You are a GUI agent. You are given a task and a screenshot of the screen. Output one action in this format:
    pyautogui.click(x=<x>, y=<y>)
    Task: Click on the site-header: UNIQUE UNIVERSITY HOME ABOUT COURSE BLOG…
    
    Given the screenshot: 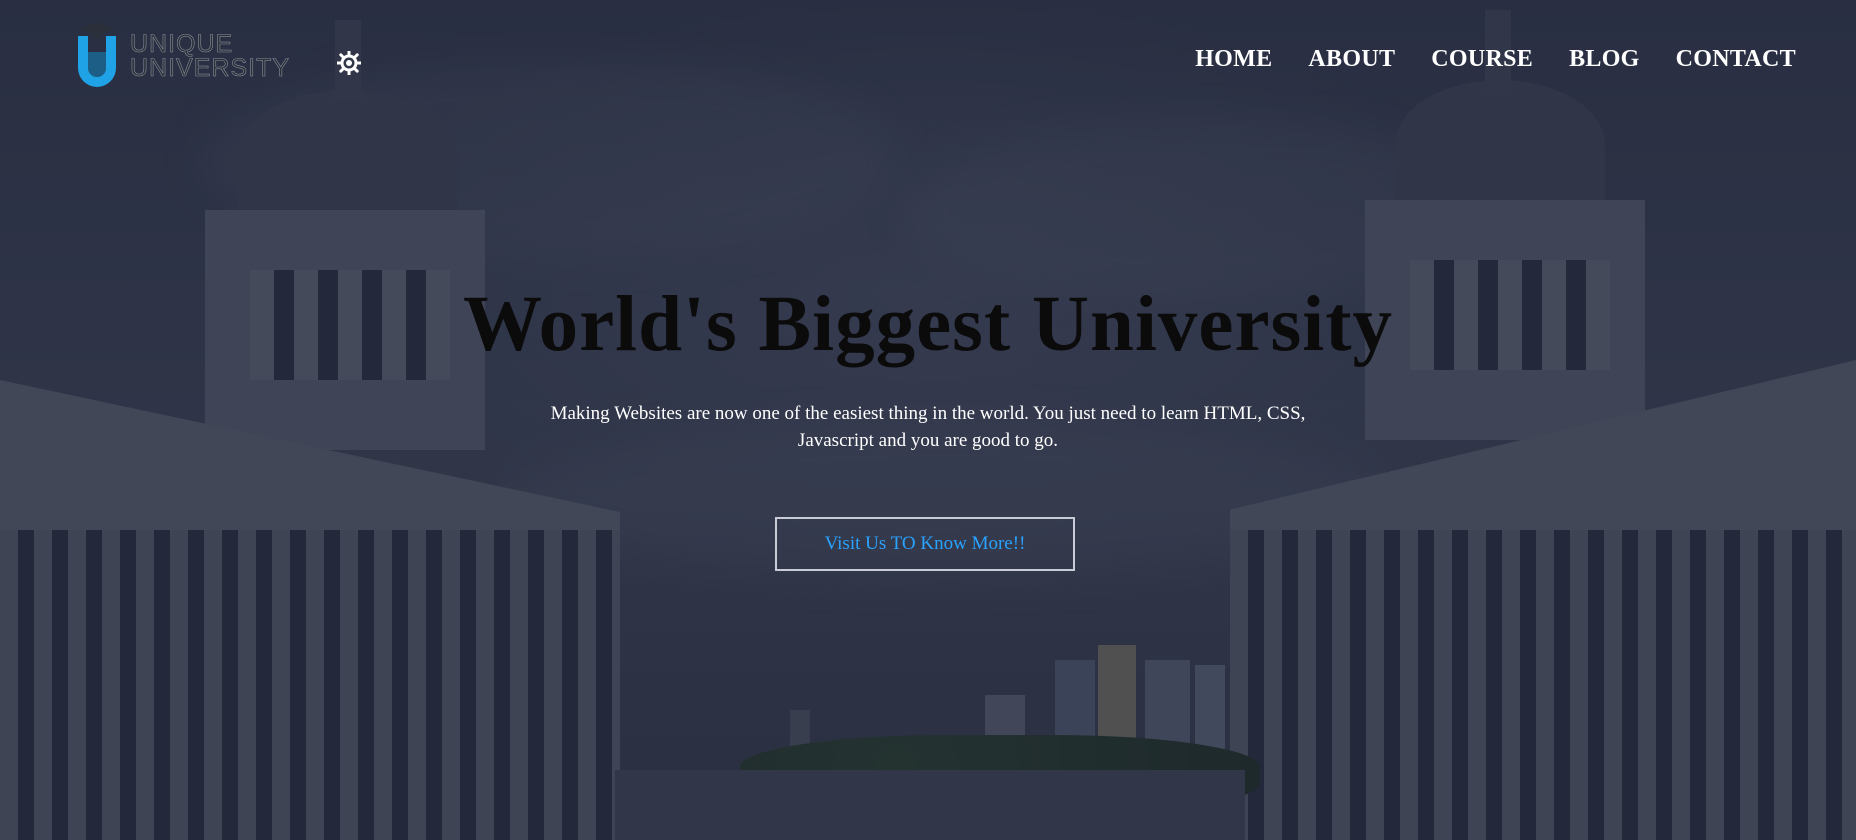 What is the action you would take?
    pyautogui.click(x=928, y=62)
    